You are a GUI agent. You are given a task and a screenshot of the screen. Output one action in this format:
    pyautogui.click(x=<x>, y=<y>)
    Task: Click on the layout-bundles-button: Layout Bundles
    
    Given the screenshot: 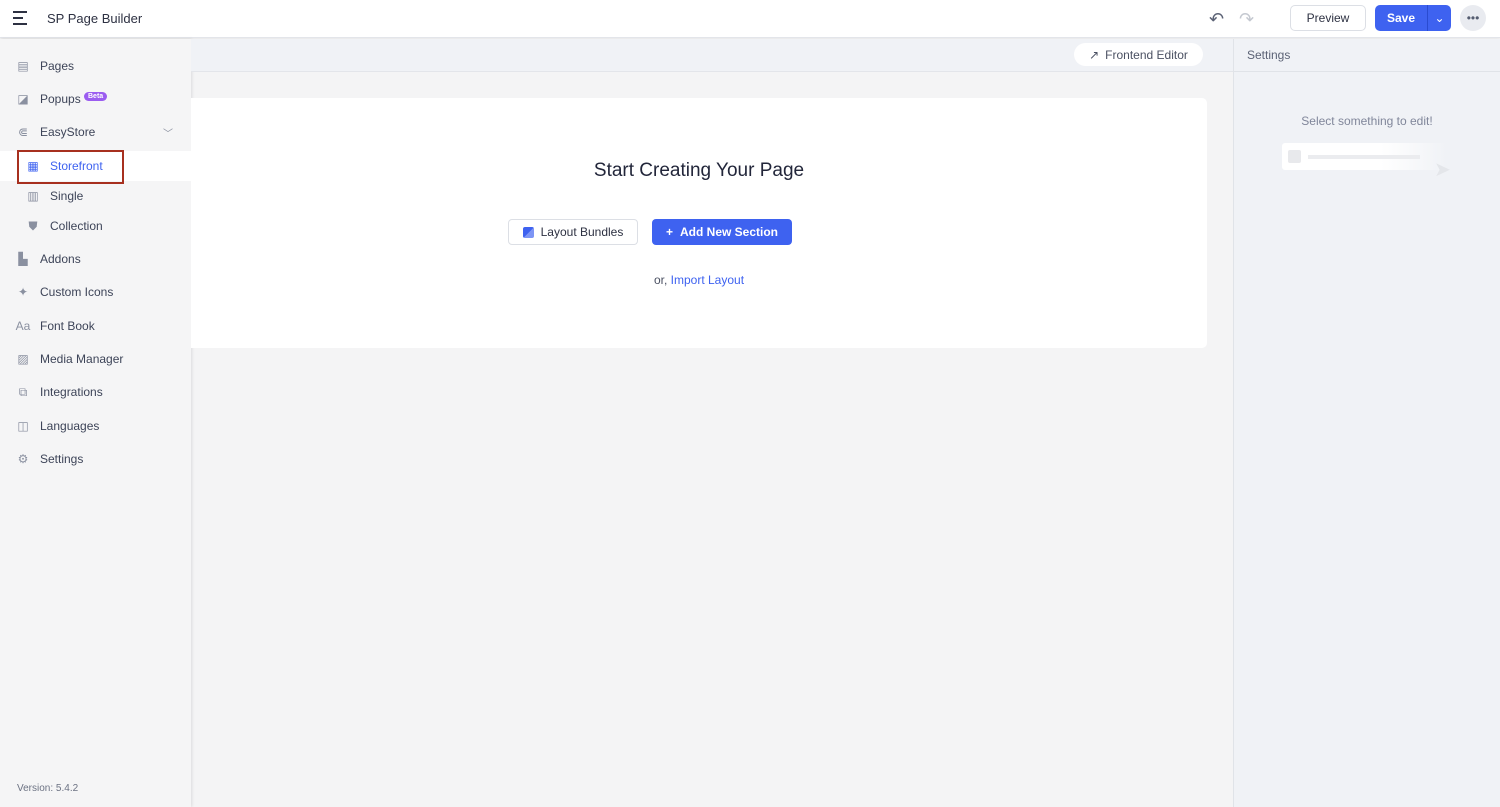 What is the action you would take?
    pyautogui.click(x=573, y=232)
    